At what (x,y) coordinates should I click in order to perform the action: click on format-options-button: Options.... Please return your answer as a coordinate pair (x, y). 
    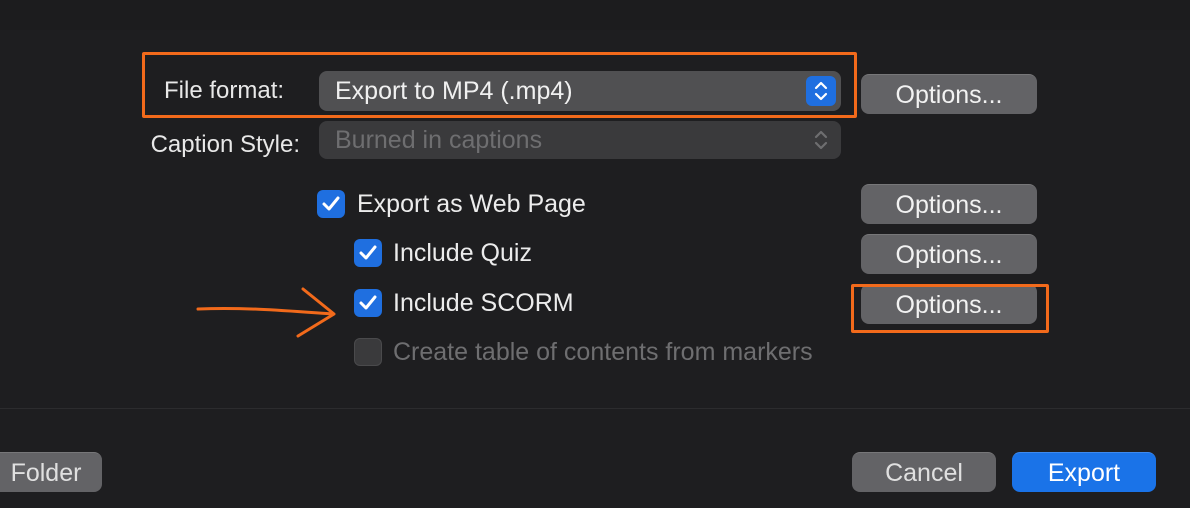
    Looking at the image, I should click on (949, 94).